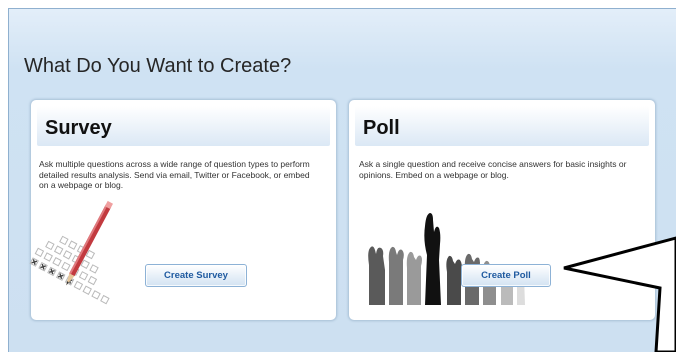 This screenshot has height=352, width=676. What do you see at coordinates (158, 66) in the screenshot?
I see `page-title: What Do You Want to Create?` at bounding box center [158, 66].